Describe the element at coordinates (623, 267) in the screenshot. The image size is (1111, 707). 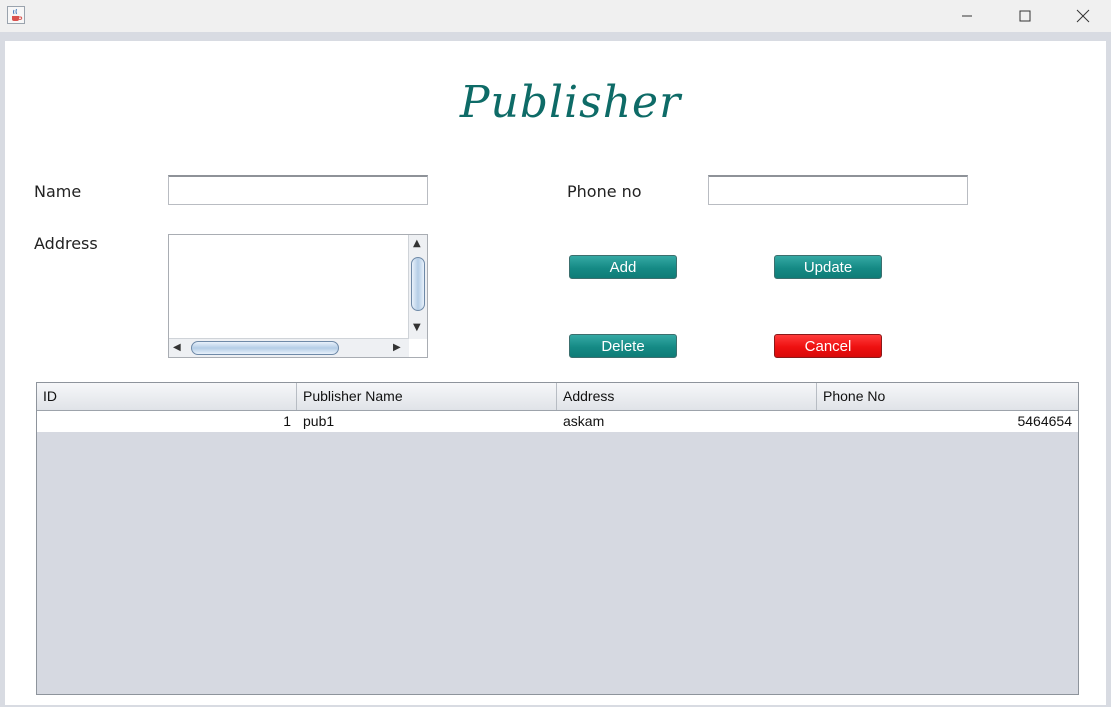
I see `add-button: Add` at that location.